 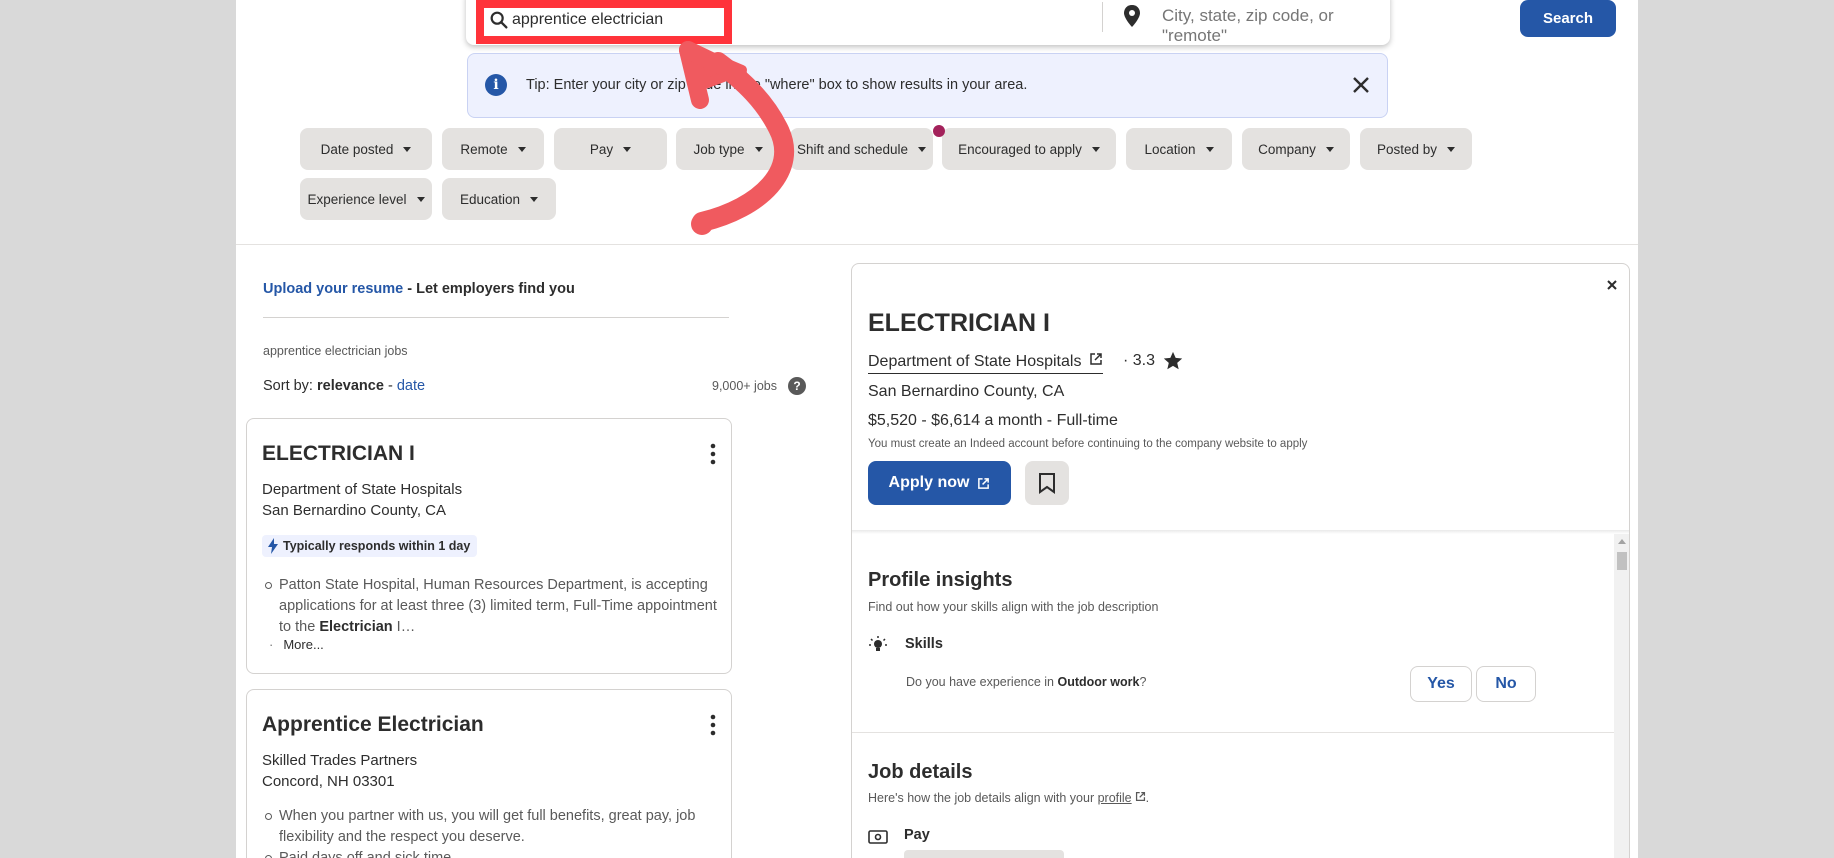 I want to click on yes-button: Yes, so click(x=1441, y=684).